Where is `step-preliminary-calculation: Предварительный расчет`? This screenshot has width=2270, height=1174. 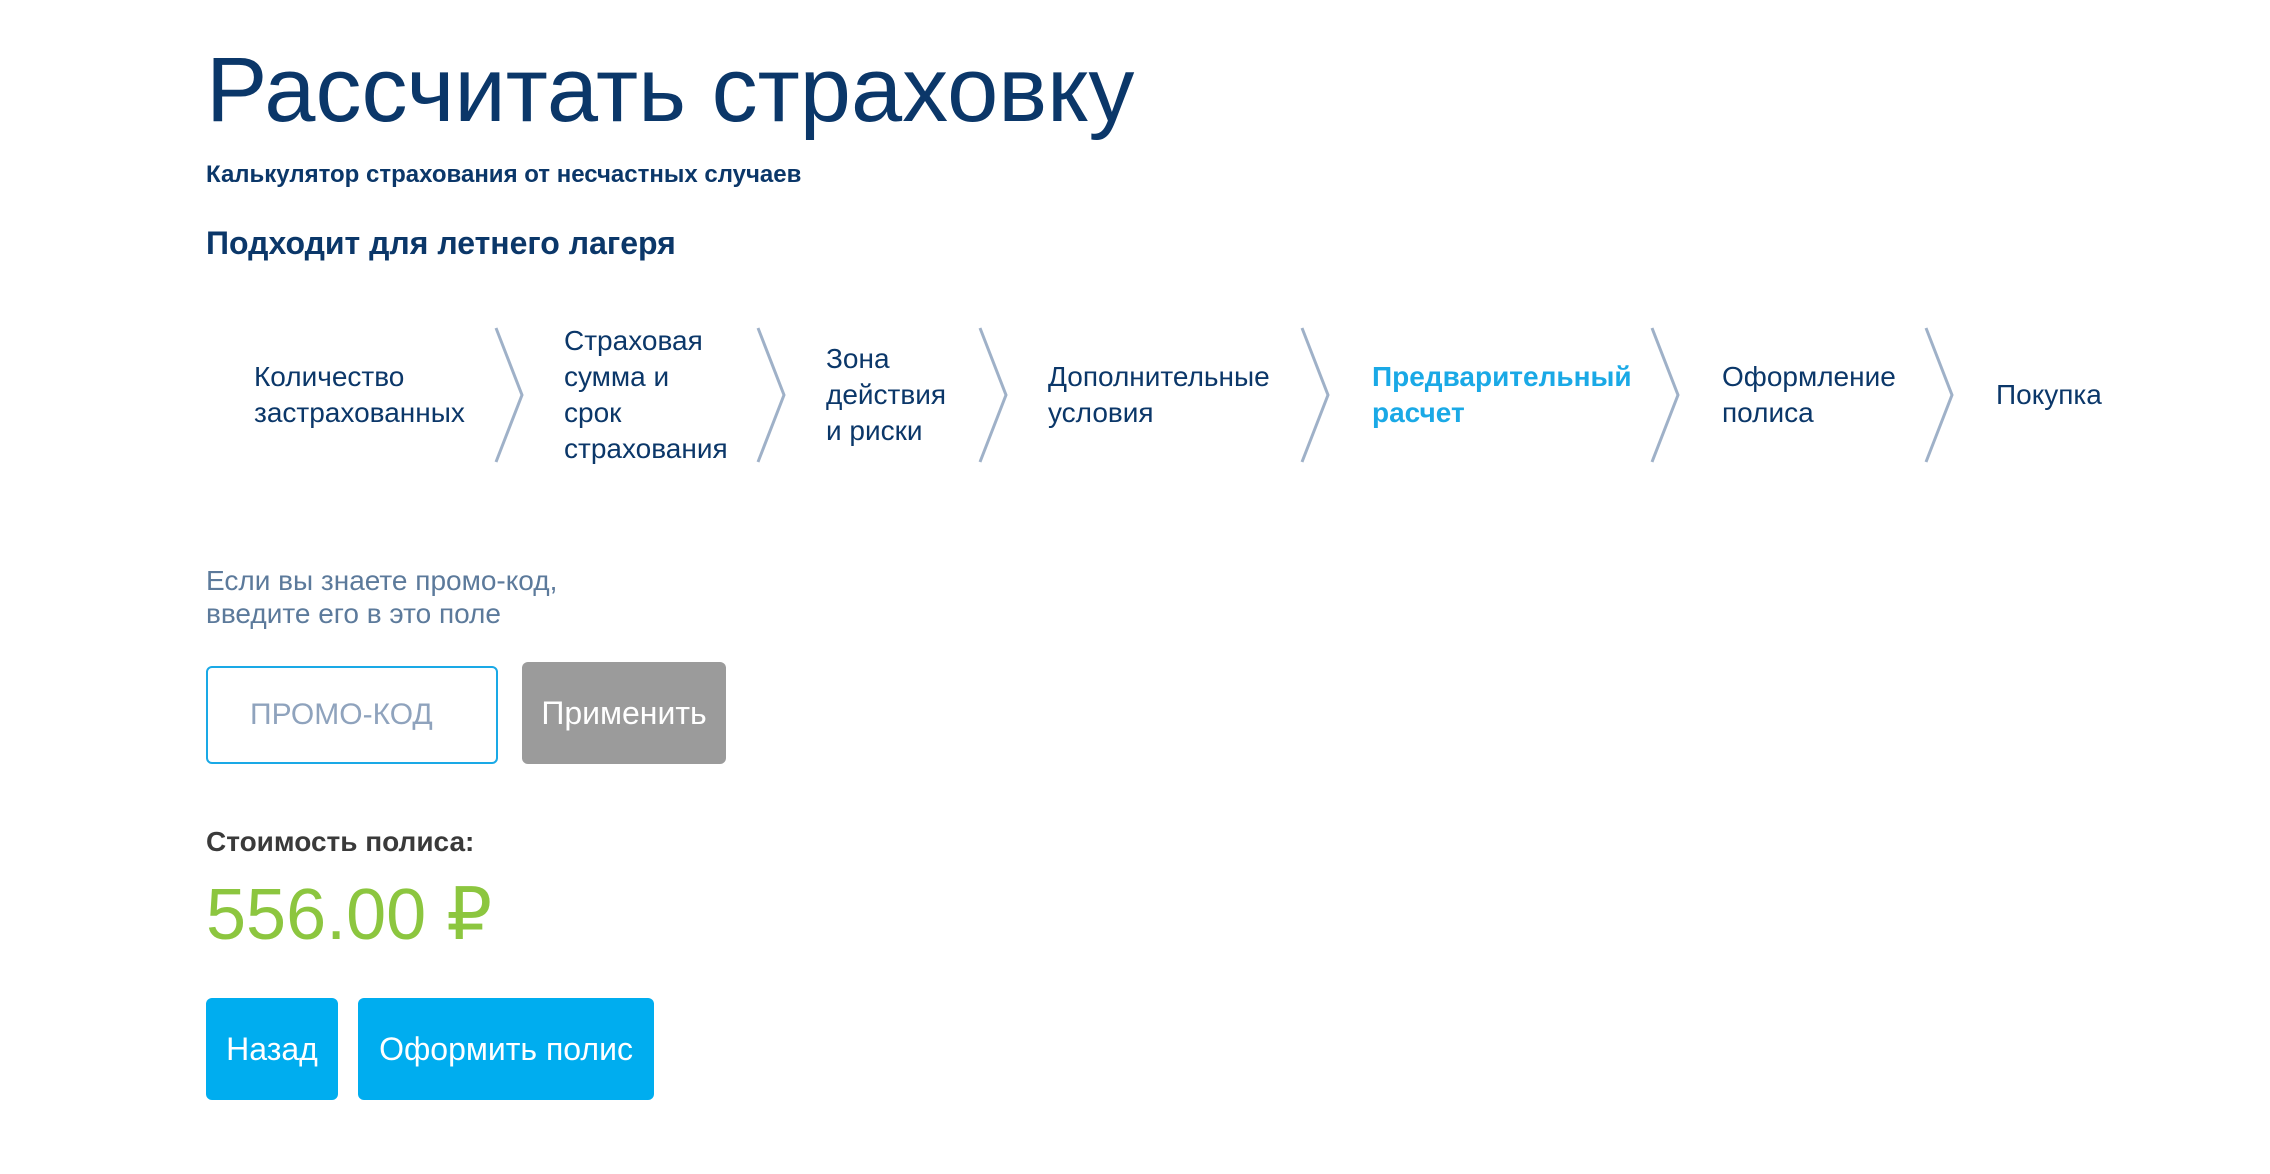 step-preliminary-calculation: Предварительный расчет is located at coordinates (1502, 395).